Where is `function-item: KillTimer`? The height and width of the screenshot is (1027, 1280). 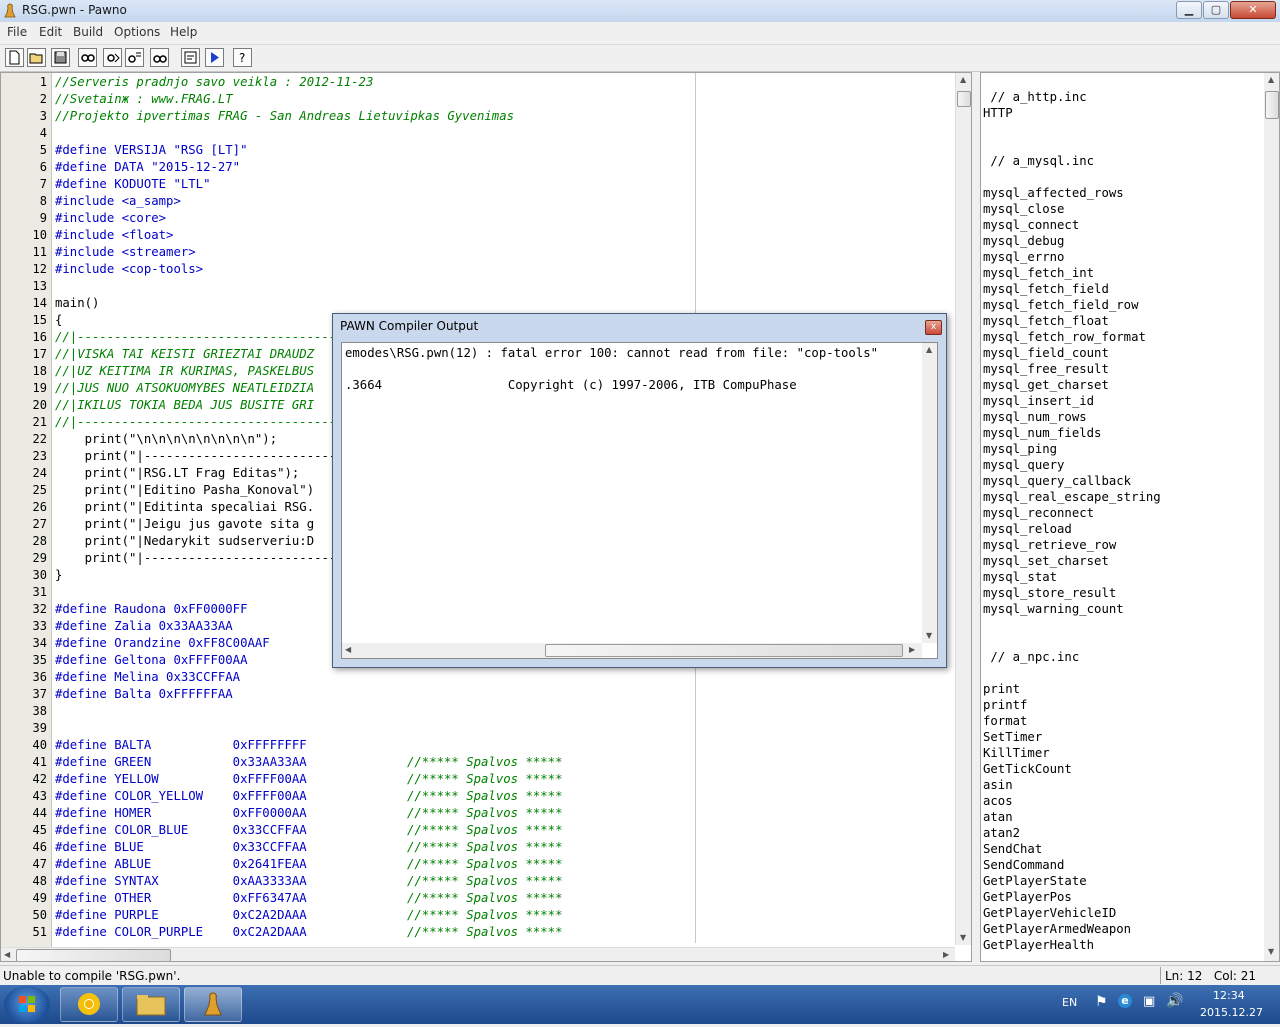
function-item: KillTimer is located at coordinates (1016, 753).